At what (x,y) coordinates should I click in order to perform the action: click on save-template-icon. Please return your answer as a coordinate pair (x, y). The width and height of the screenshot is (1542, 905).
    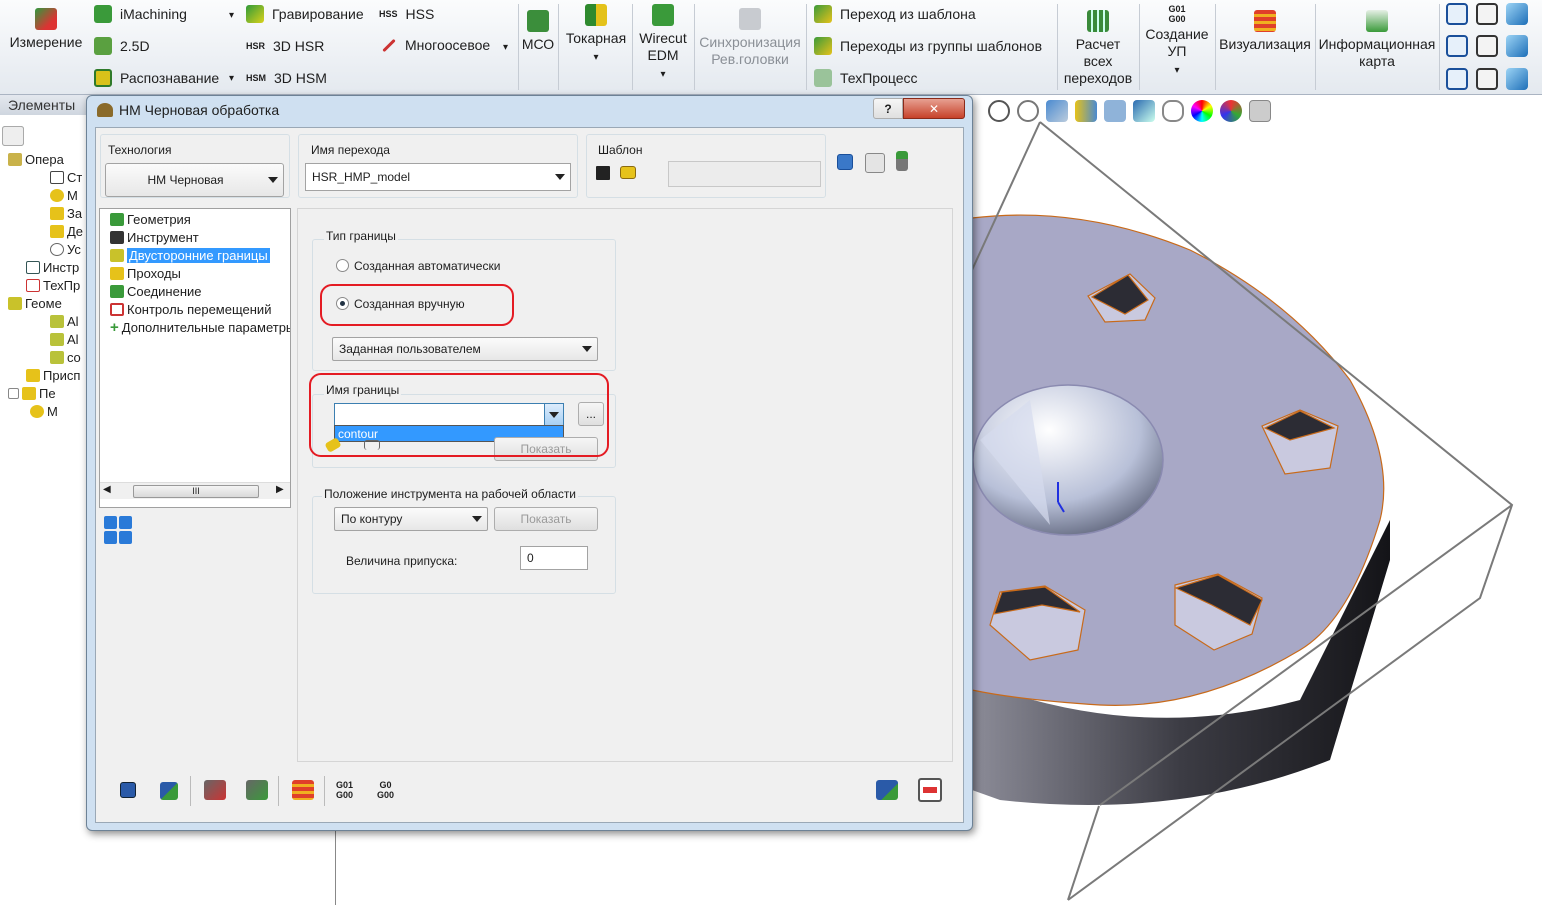
    Looking at the image, I should click on (603, 173).